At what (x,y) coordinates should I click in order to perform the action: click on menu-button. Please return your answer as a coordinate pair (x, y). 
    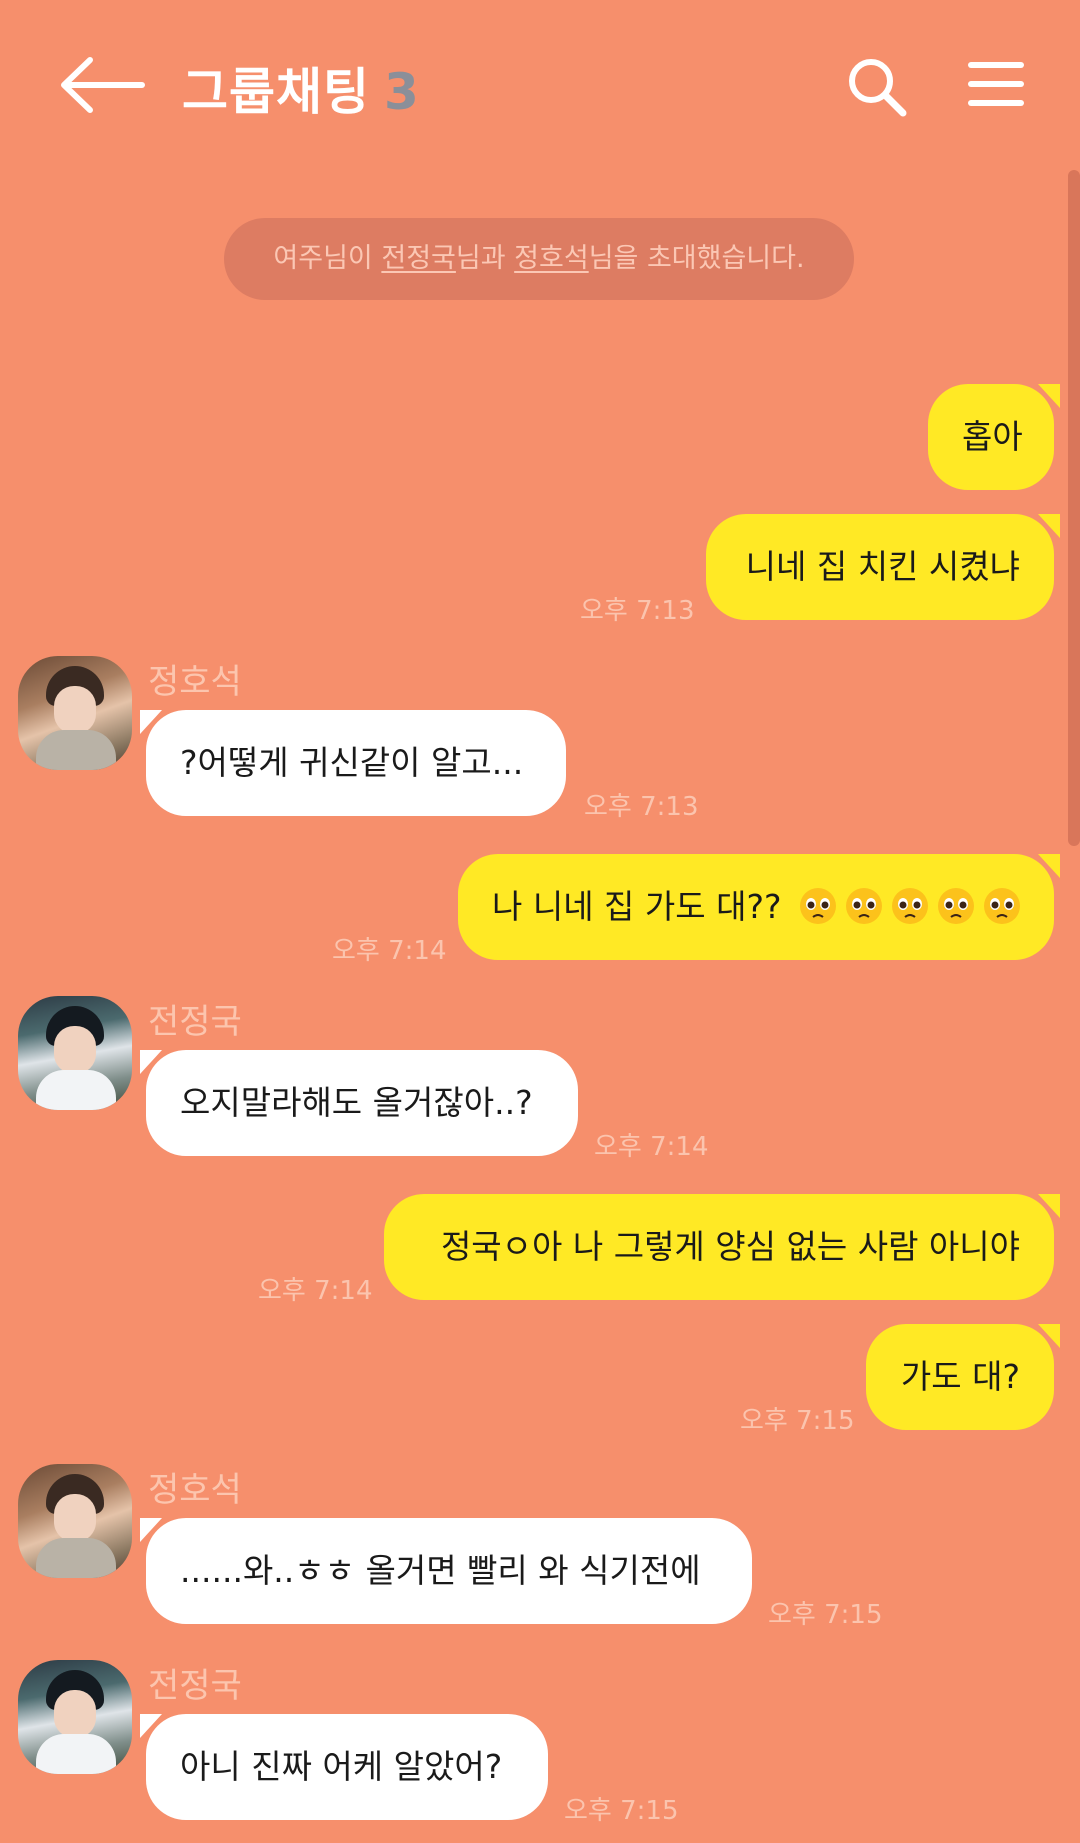
    Looking at the image, I should click on (996, 84).